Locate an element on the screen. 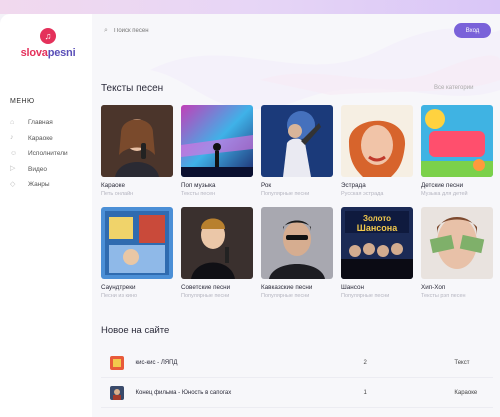 This screenshot has width=500, height=417. category-card-caucasian: Кавказские песни Популярные песни is located at coordinates (297, 253).